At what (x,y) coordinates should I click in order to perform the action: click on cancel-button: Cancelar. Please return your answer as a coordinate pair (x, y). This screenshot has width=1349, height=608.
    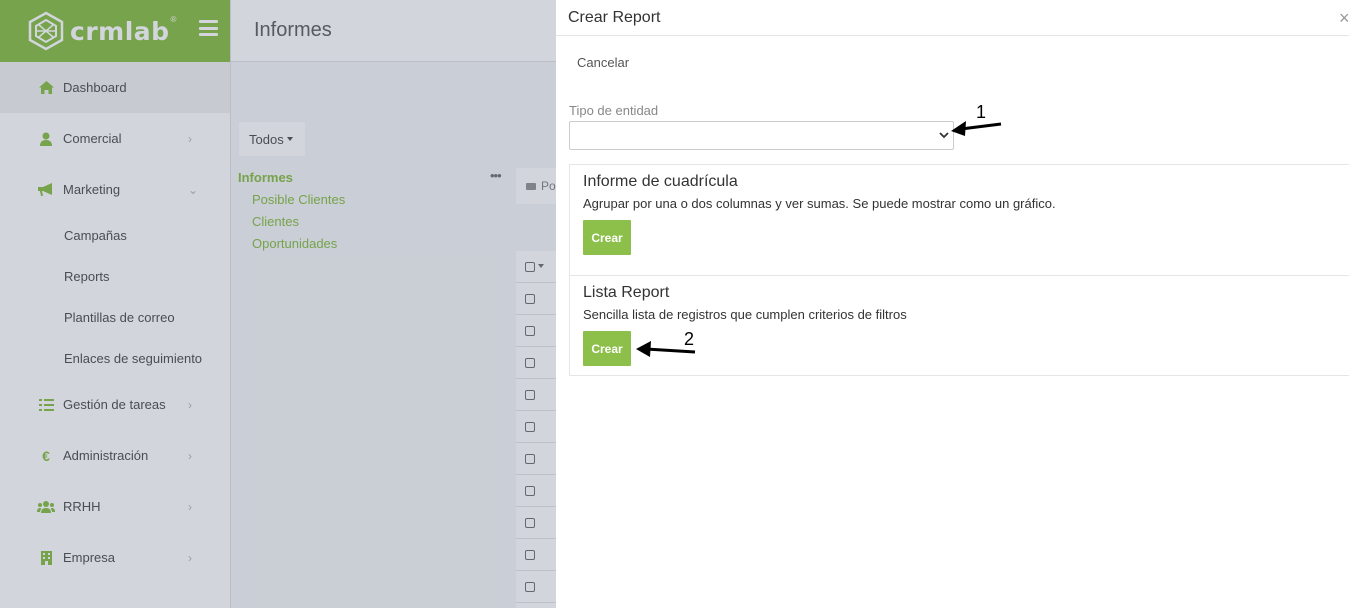
    Looking at the image, I should click on (603, 62).